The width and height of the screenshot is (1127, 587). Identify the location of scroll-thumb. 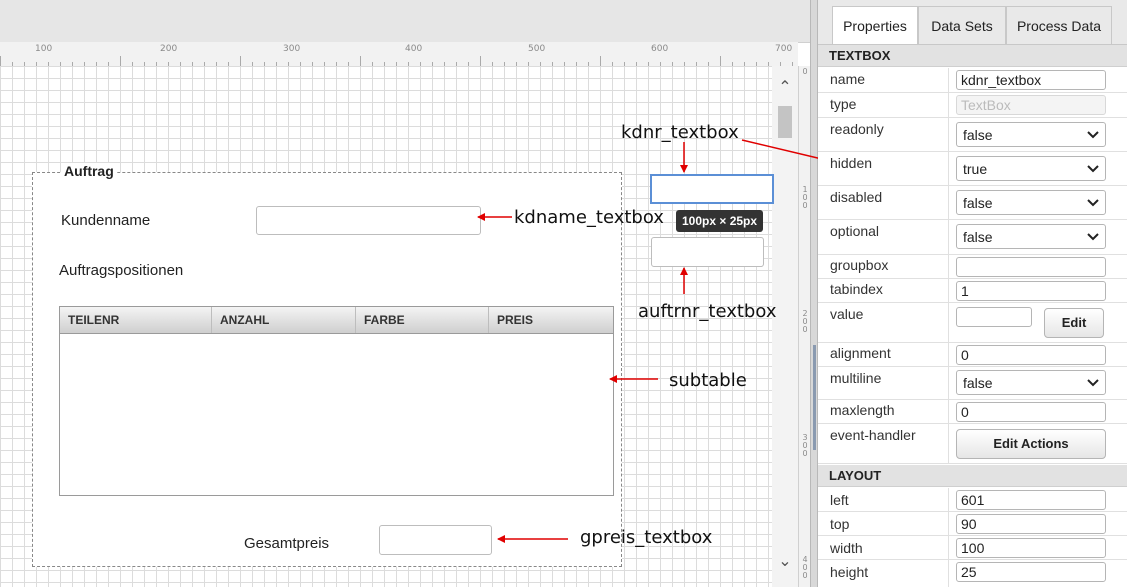
(785, 122).